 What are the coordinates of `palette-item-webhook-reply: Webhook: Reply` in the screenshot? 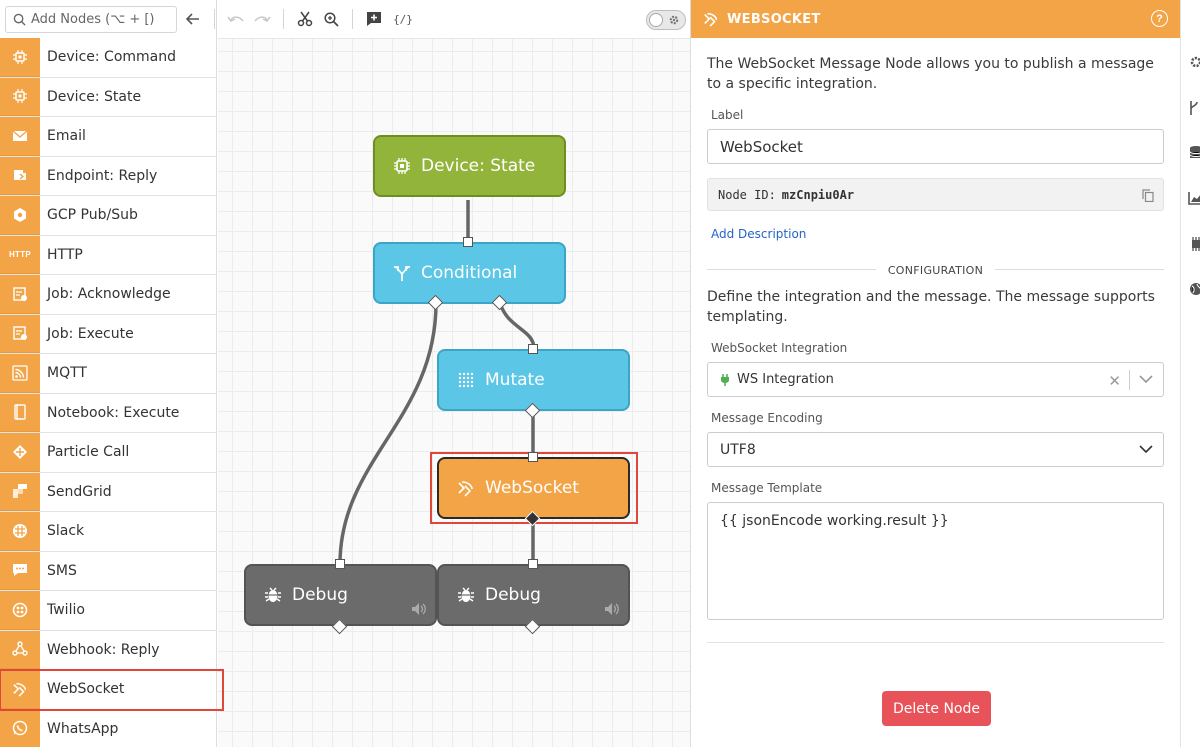 It's located at (108, 650).